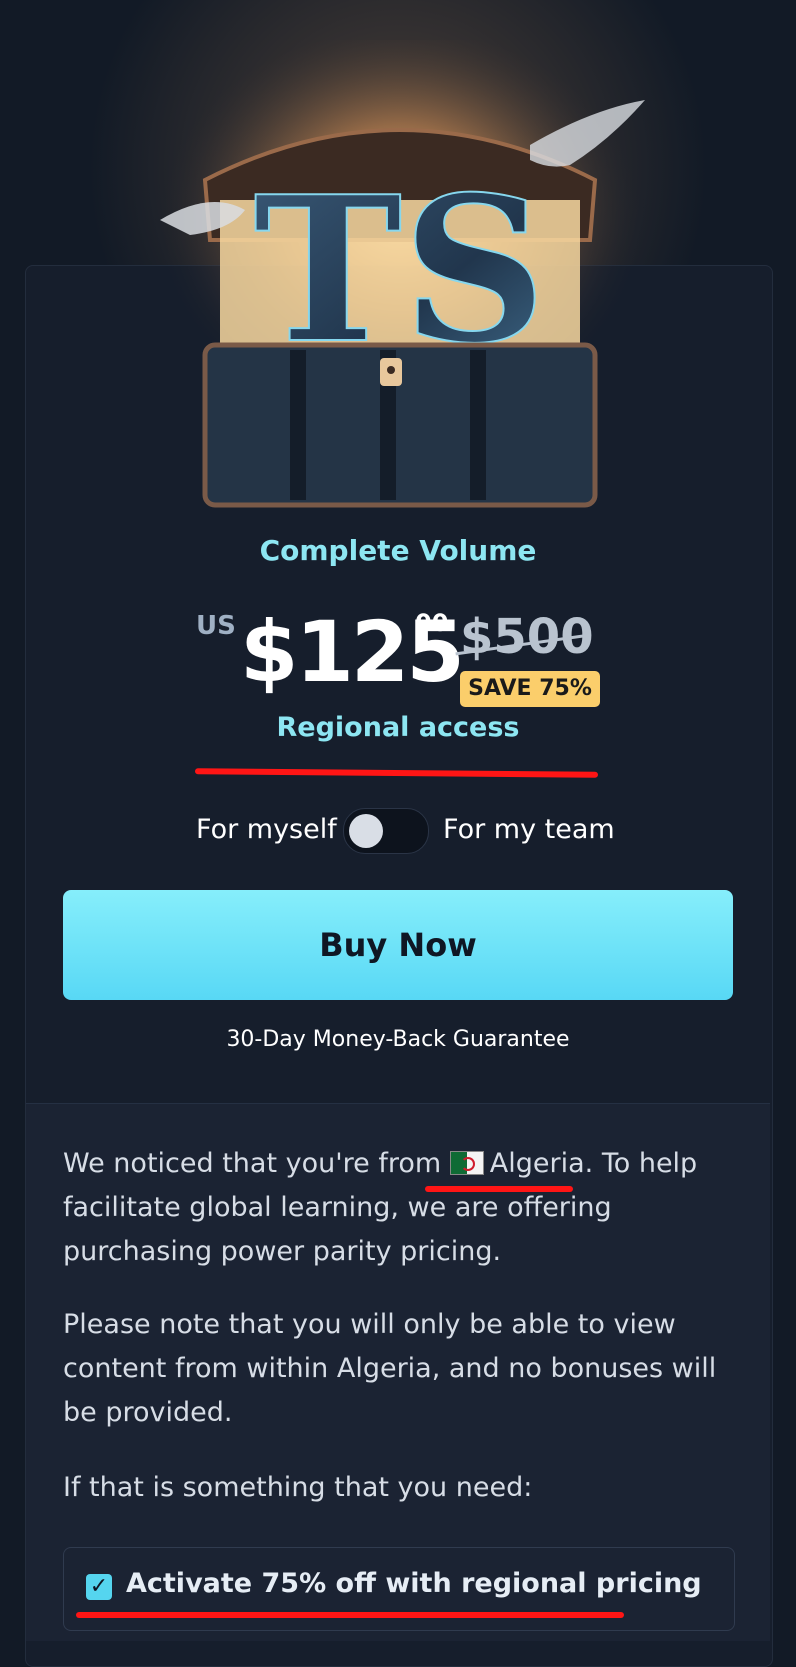 Image resolution: width=796 pixels, height=1667 pixels. Describe the element at coordinates (499, 1189) in the screenshot. I see `annotation-underline-country` at that location.